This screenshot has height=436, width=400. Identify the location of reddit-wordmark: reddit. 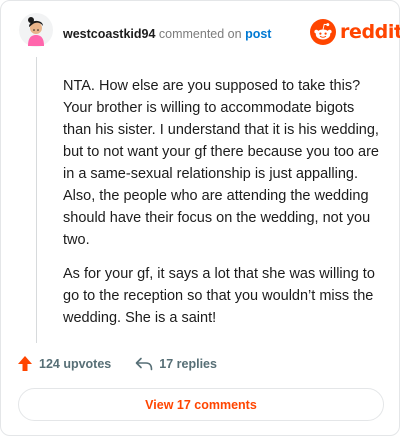
(370, 32).